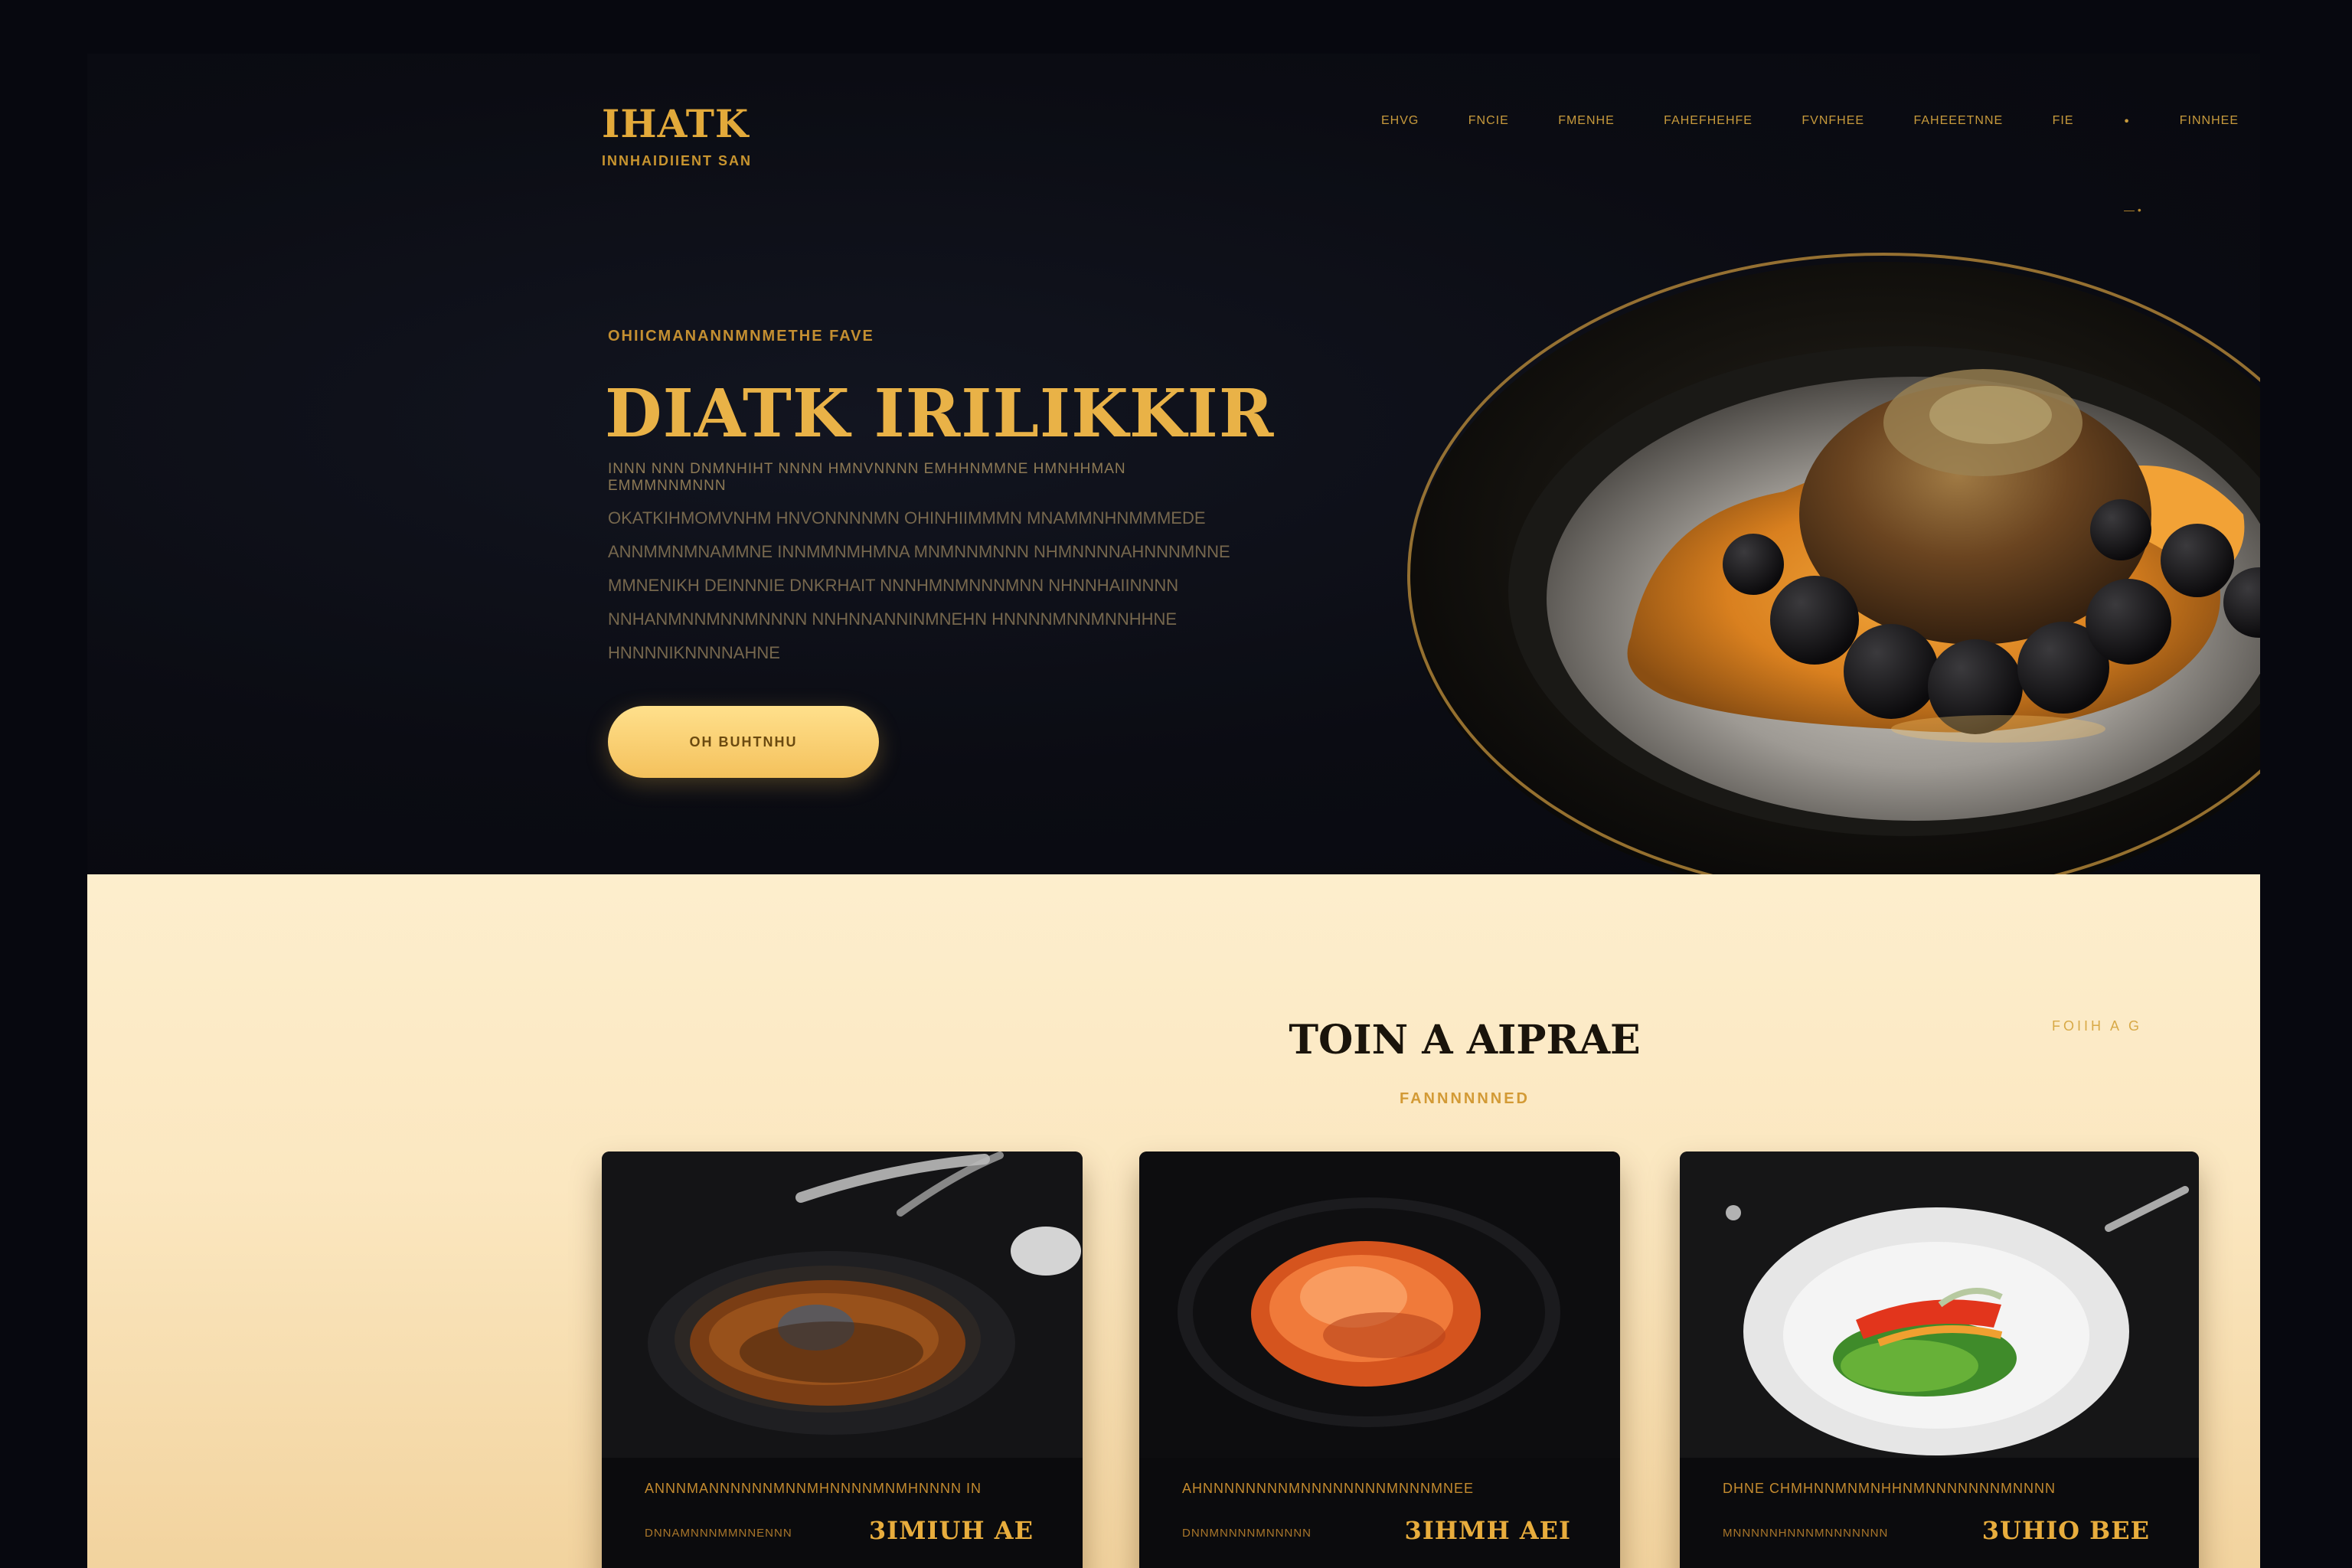 Image resolution: width=2352 pixels, height=1568 pixels. What do you see at coordinates (1586, 121) in the screenshot?
I see `nav-item-3: FMENHE` at bounding box center [1586, 121].